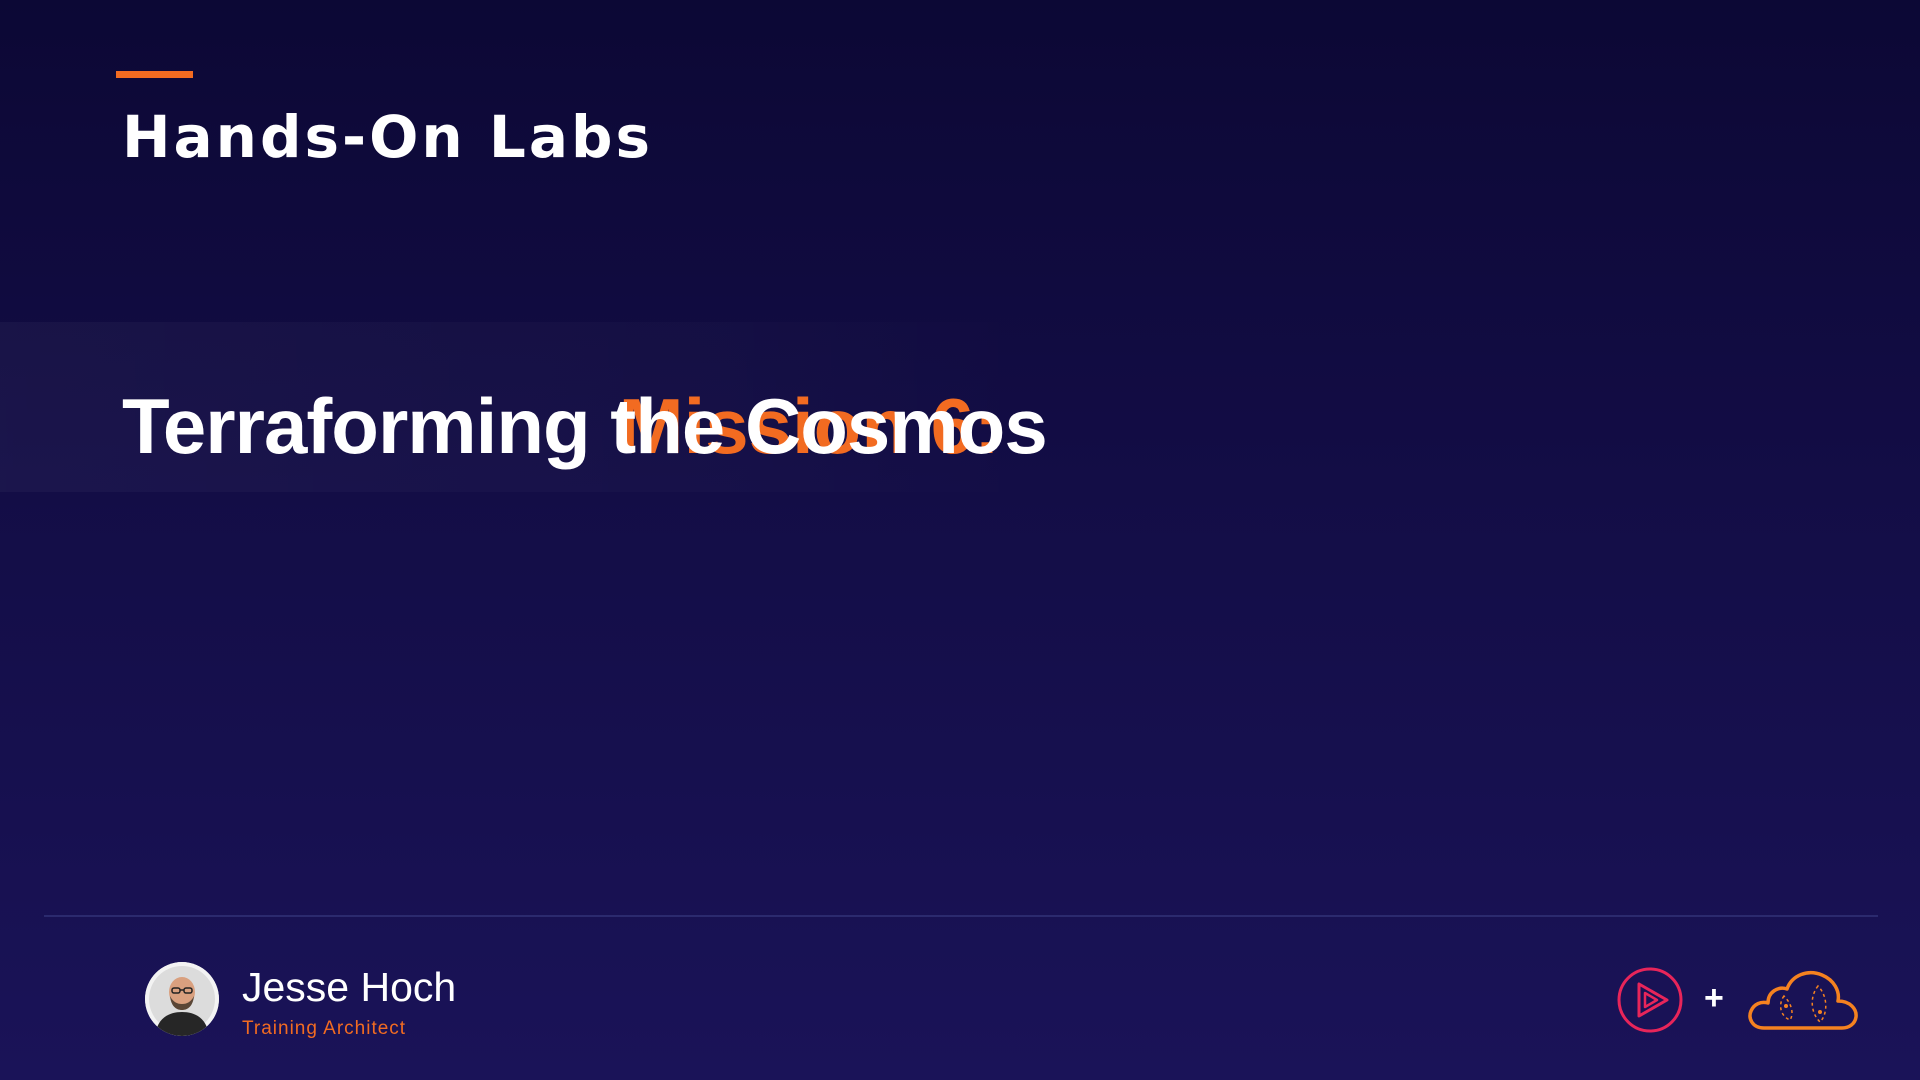  Describe the element at coordinates (585, 426) in the screenshot. I see `mission-title: Terraforming the Cosmos` at that location.